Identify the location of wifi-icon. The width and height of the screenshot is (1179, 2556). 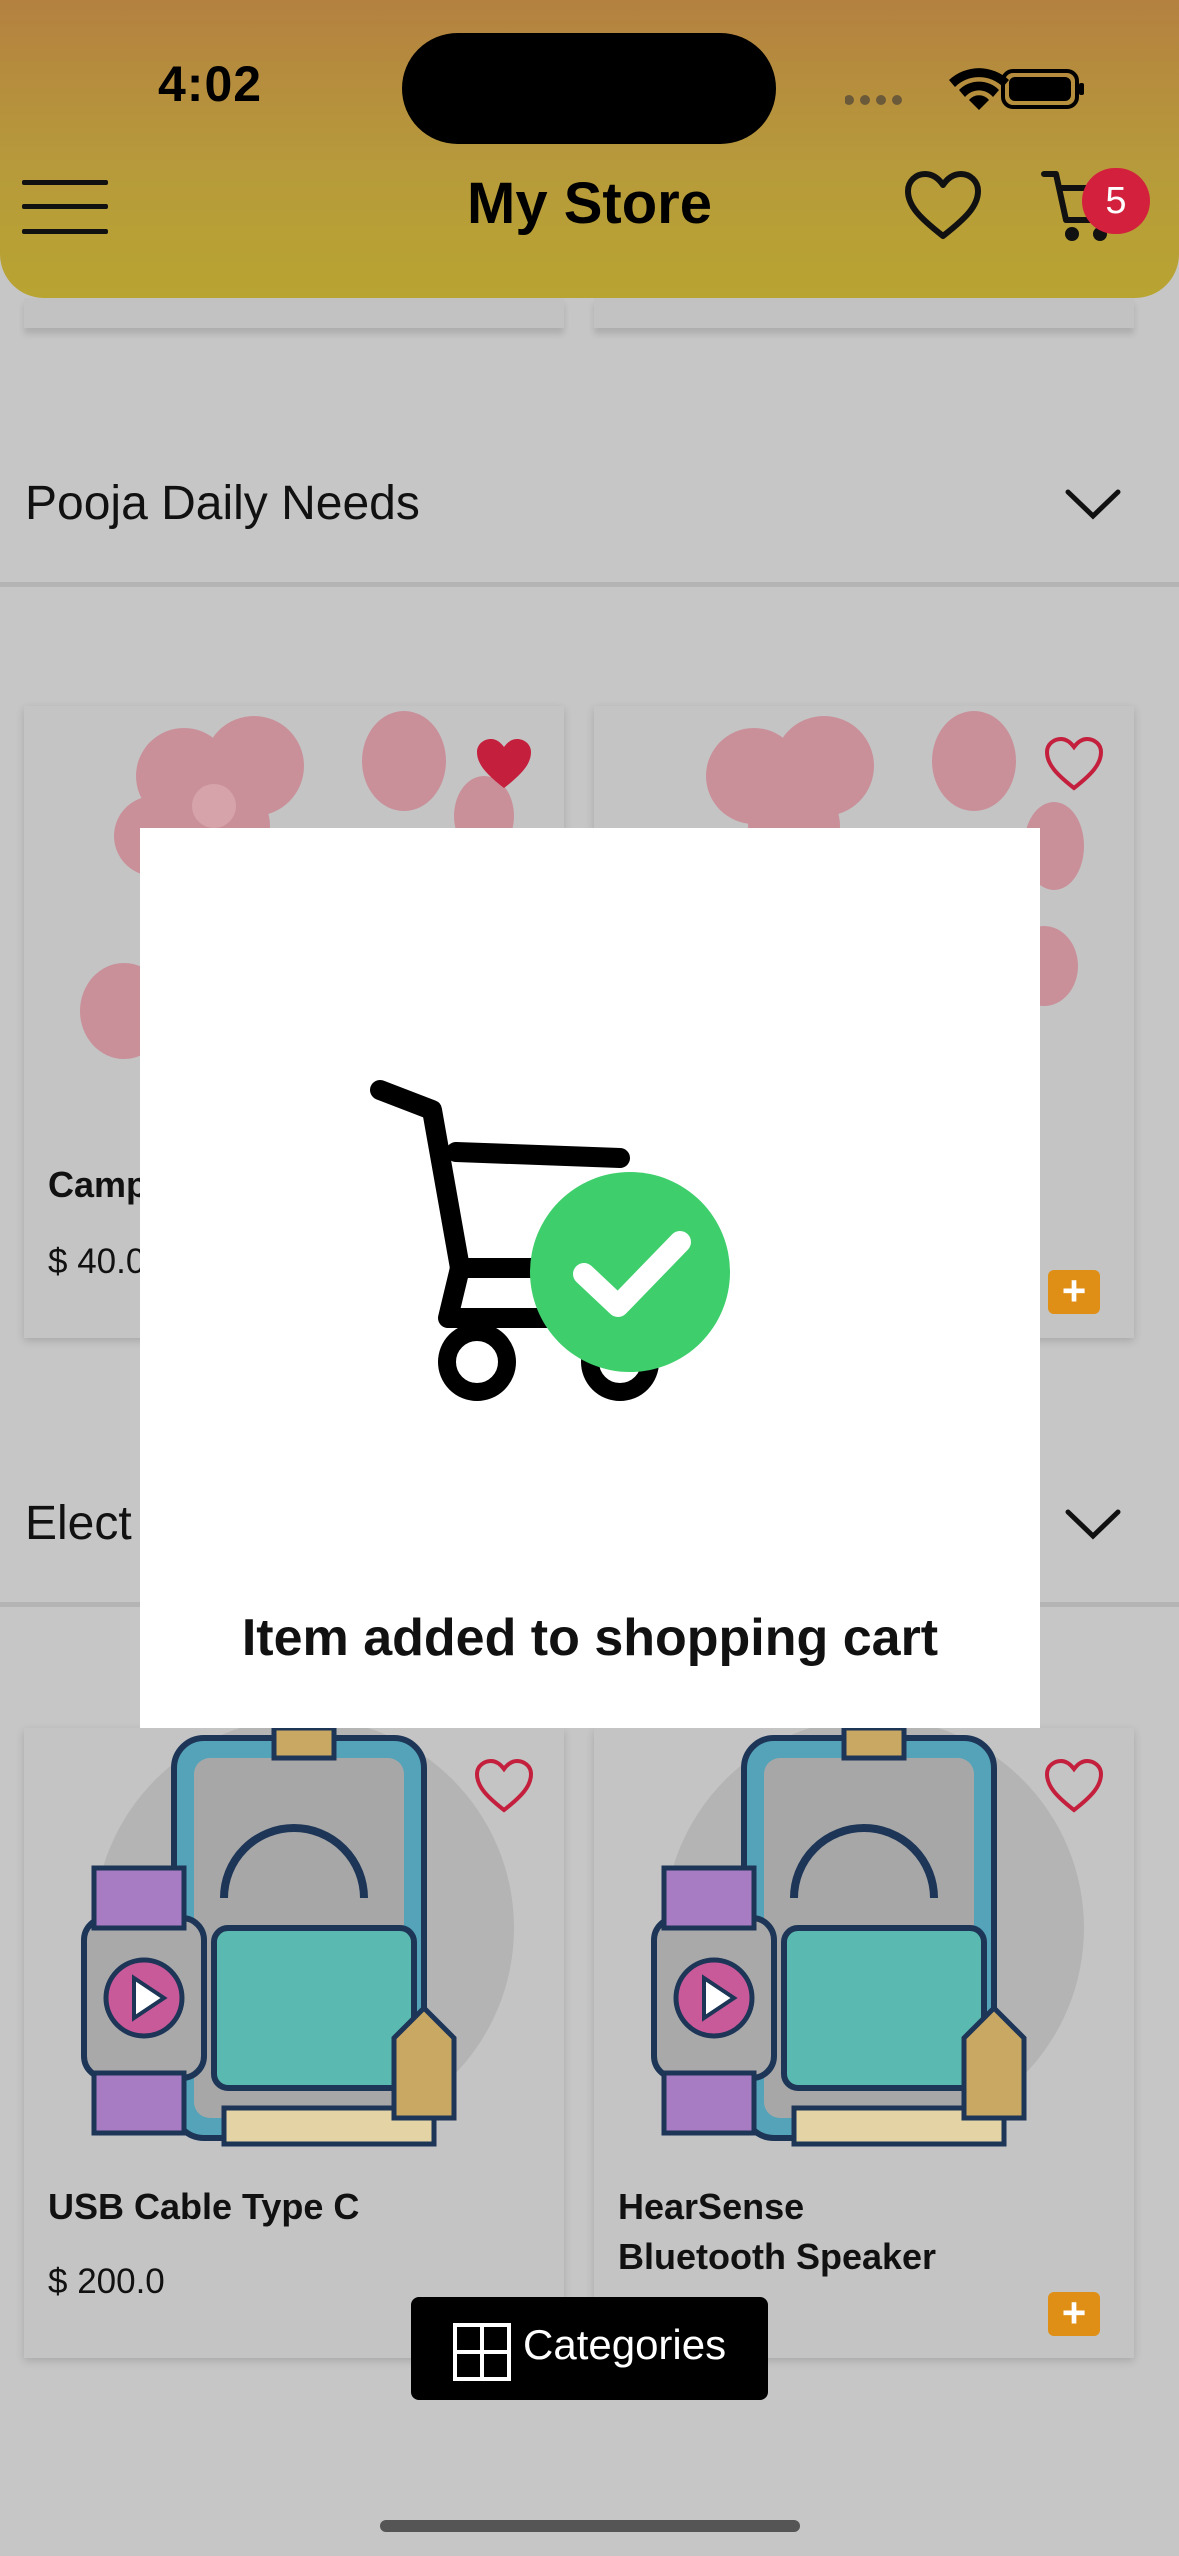
(979, 89).